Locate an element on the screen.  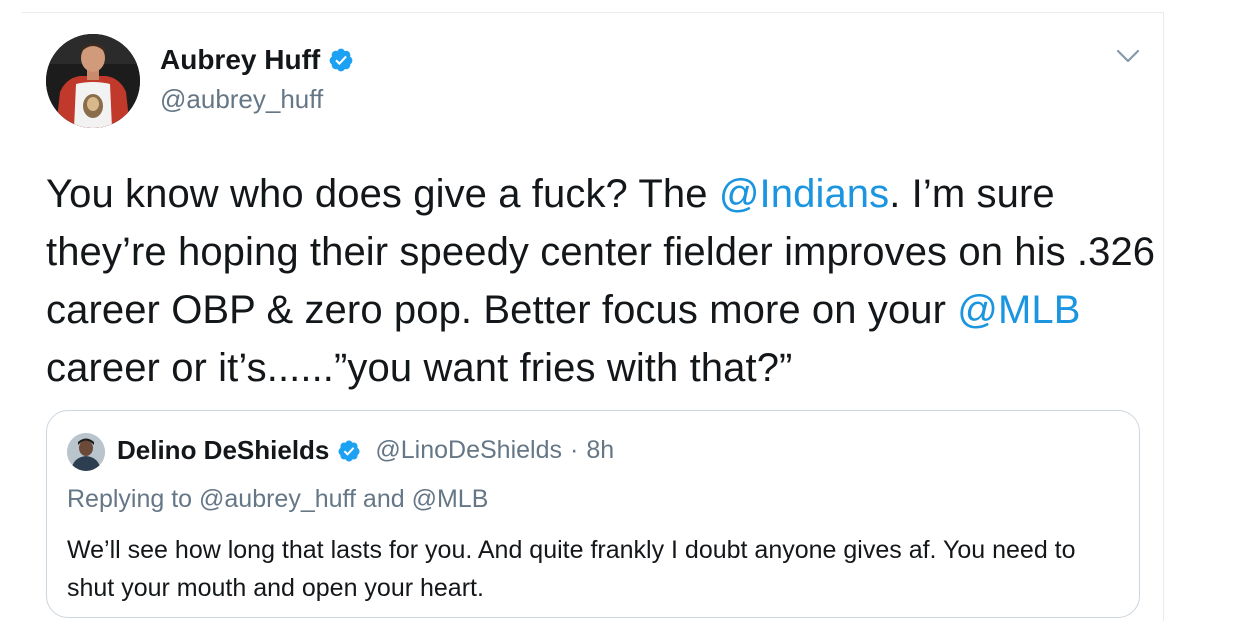
mention-link-mlb: @MLB is located at coordinates (1018, 310).